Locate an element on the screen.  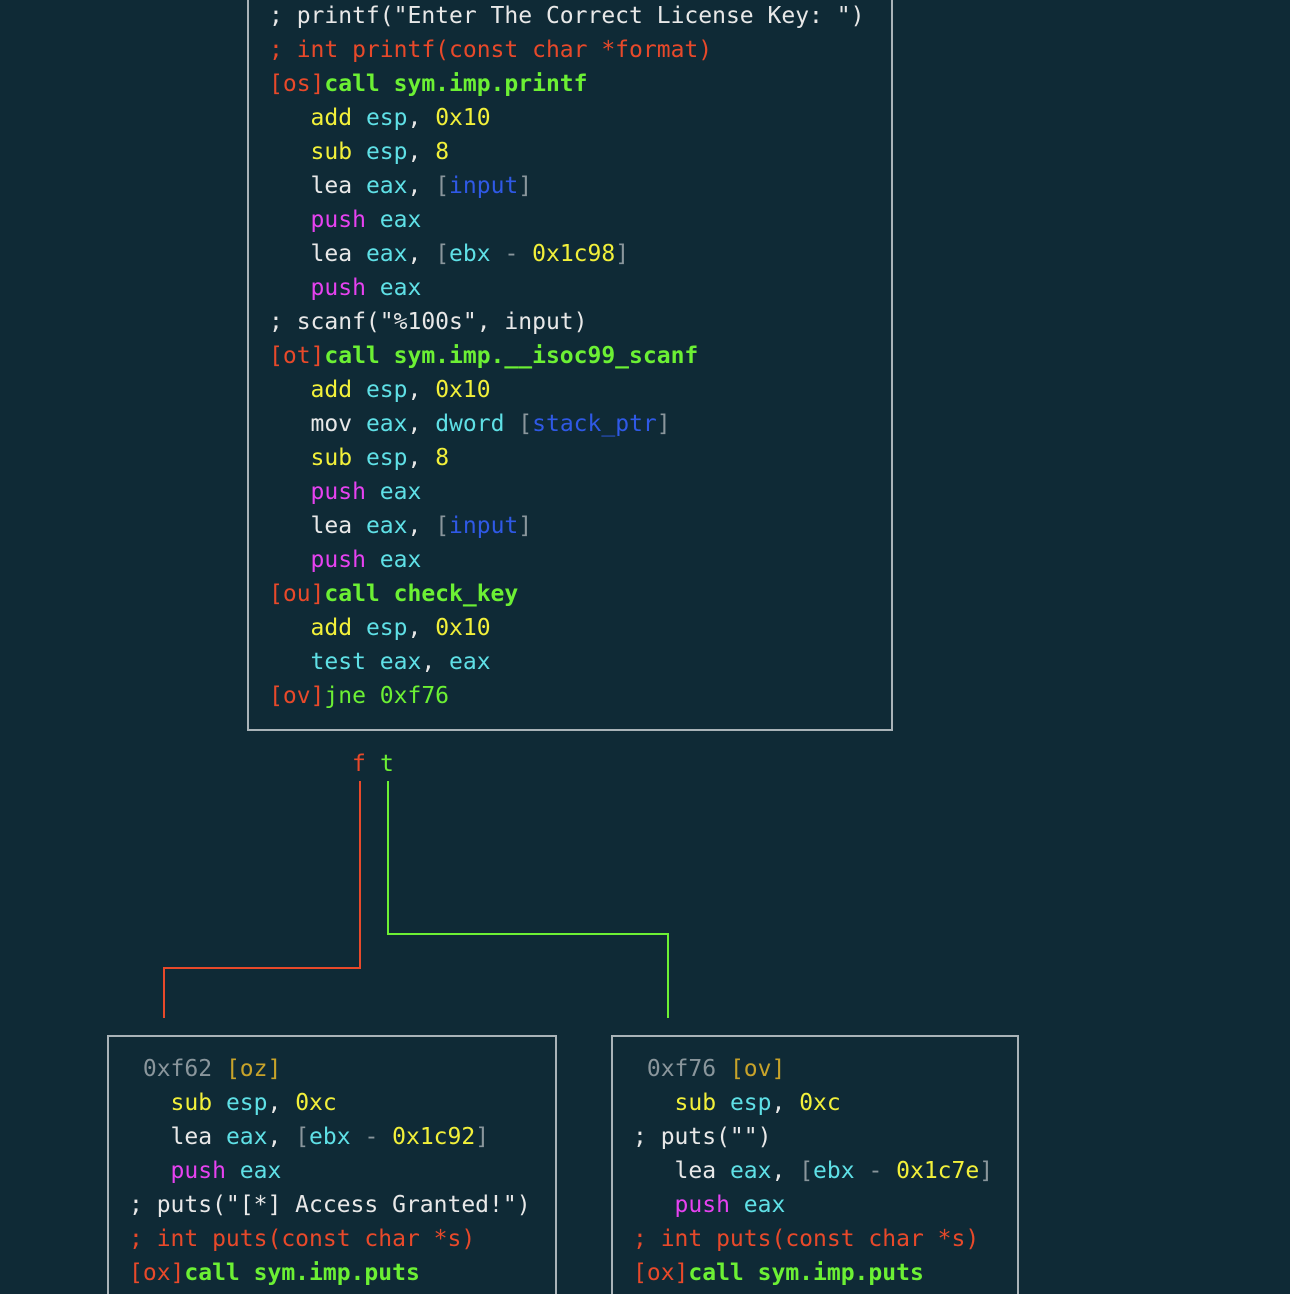
code-token: 0xf62 is located at coordinates (177, 1069).